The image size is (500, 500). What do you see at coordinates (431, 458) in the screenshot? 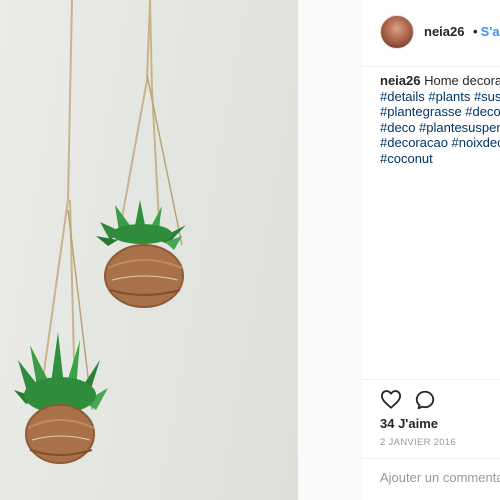
I see `comment-divider` at bounding box center [431, 458].